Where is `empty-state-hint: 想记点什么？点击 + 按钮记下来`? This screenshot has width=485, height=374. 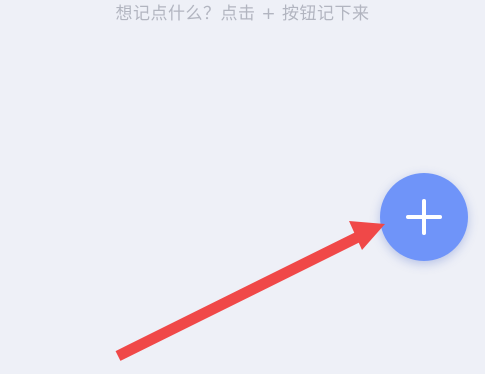
empty-state-hint: 想记点什么？点击 + 按钮记下来 is located at coordinates (242, 14).